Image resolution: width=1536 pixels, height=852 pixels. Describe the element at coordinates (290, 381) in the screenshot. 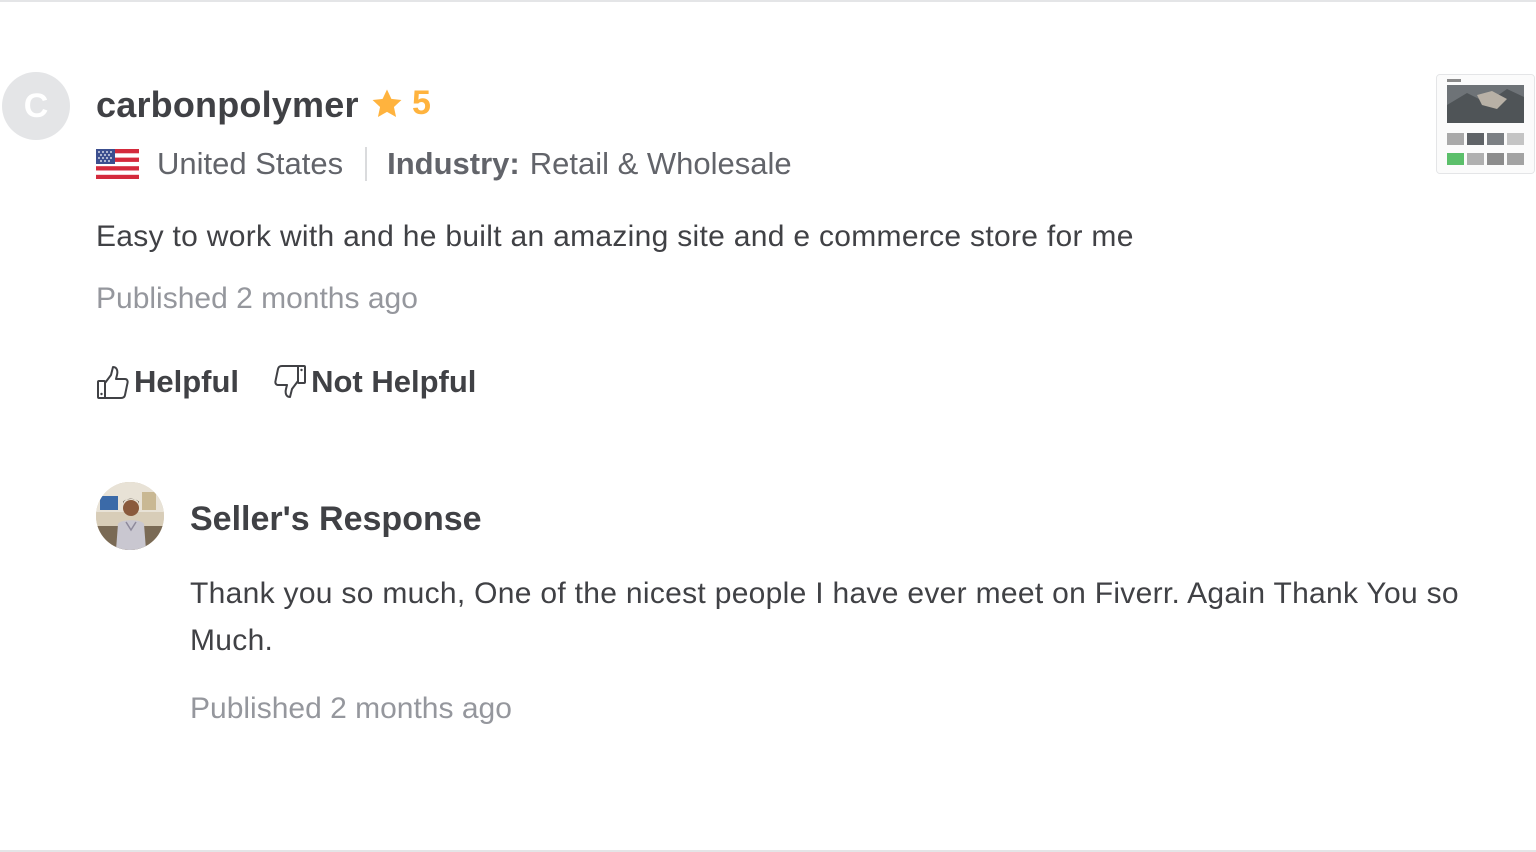

I see `thumbs-down-icon` at that location.